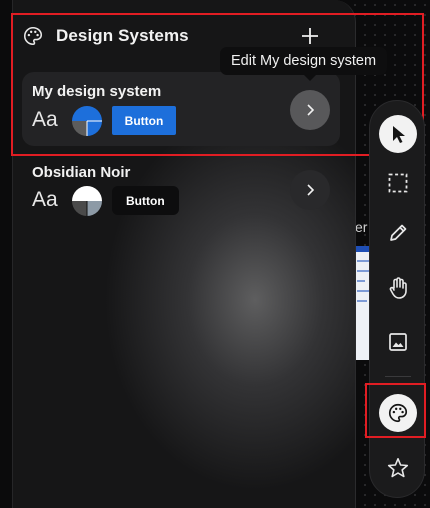 Image resolution: width=430 pixels, height=508 pixels. What do you see at coordinates (87, 201) in the screenshot?
I see `color-swatch` at bounding box center [87, 201].